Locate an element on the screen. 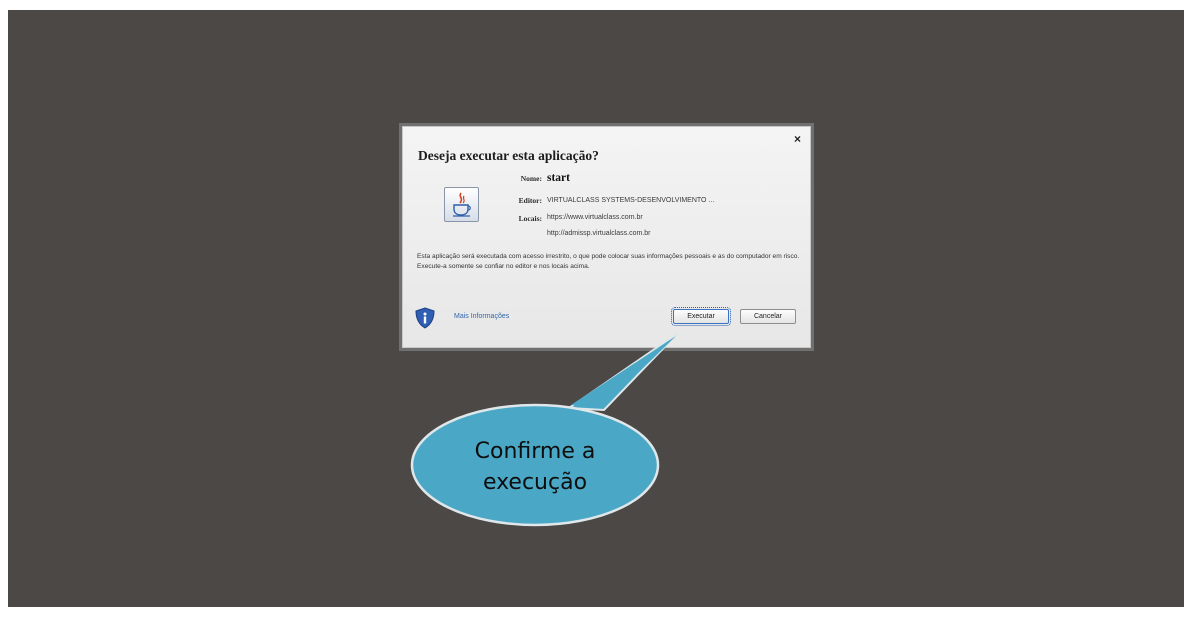  callout-line-2: execução is located at coordinates (535, 482).